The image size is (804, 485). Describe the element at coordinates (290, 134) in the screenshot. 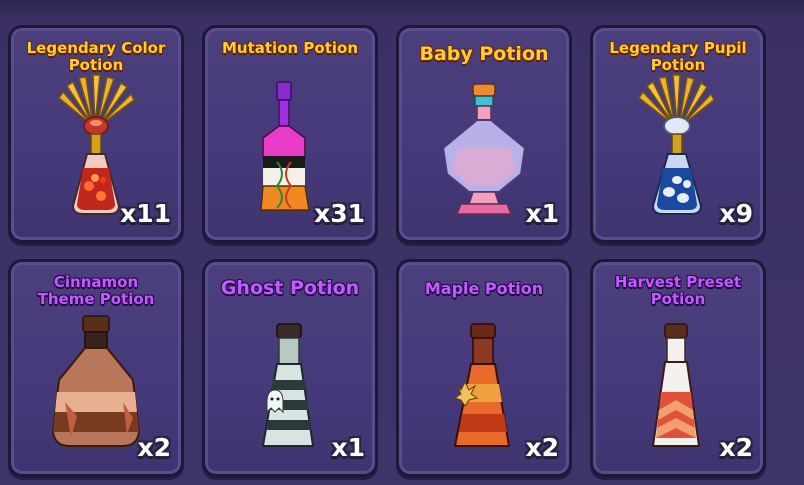

I see `item-card-mutation-potion: Mutation Potion x31` at that location.